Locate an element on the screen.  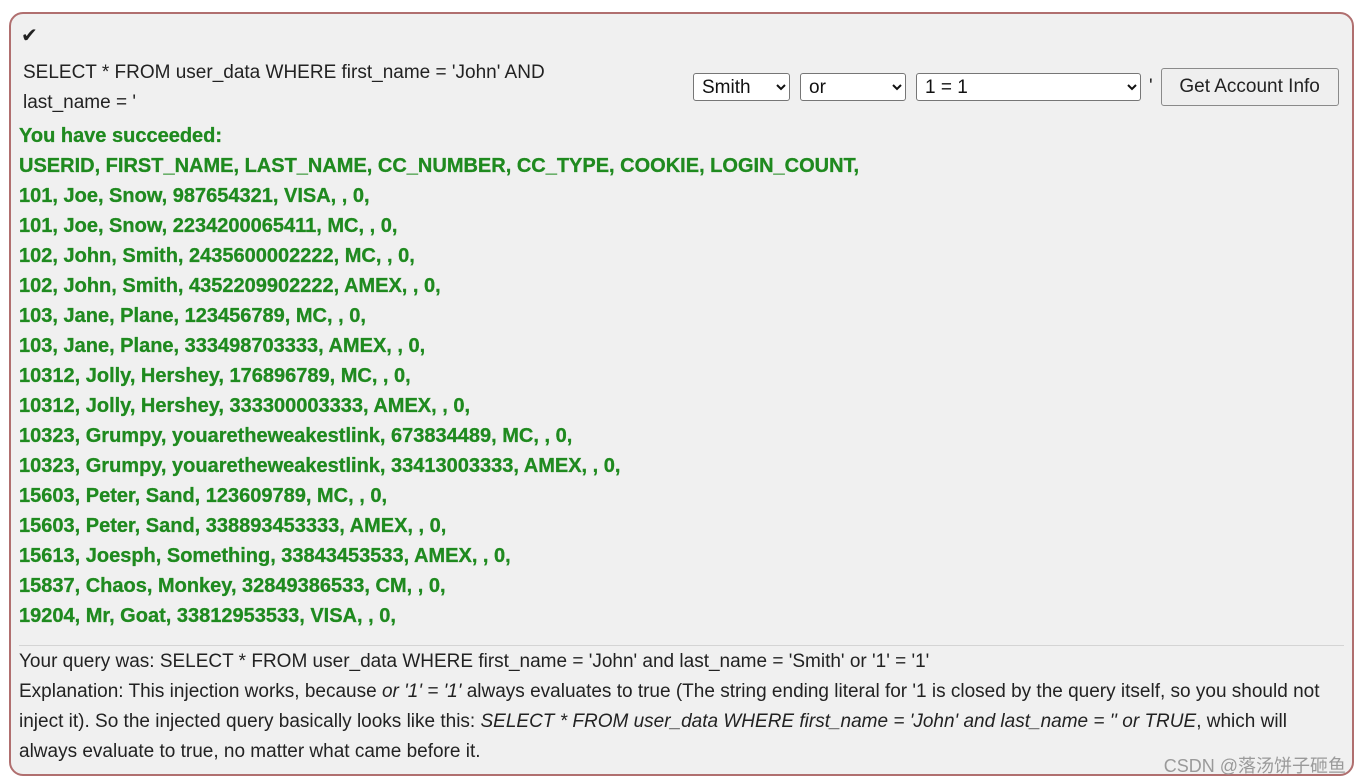
query-line-2: last_name = ' is located at coordinates (79, 102).